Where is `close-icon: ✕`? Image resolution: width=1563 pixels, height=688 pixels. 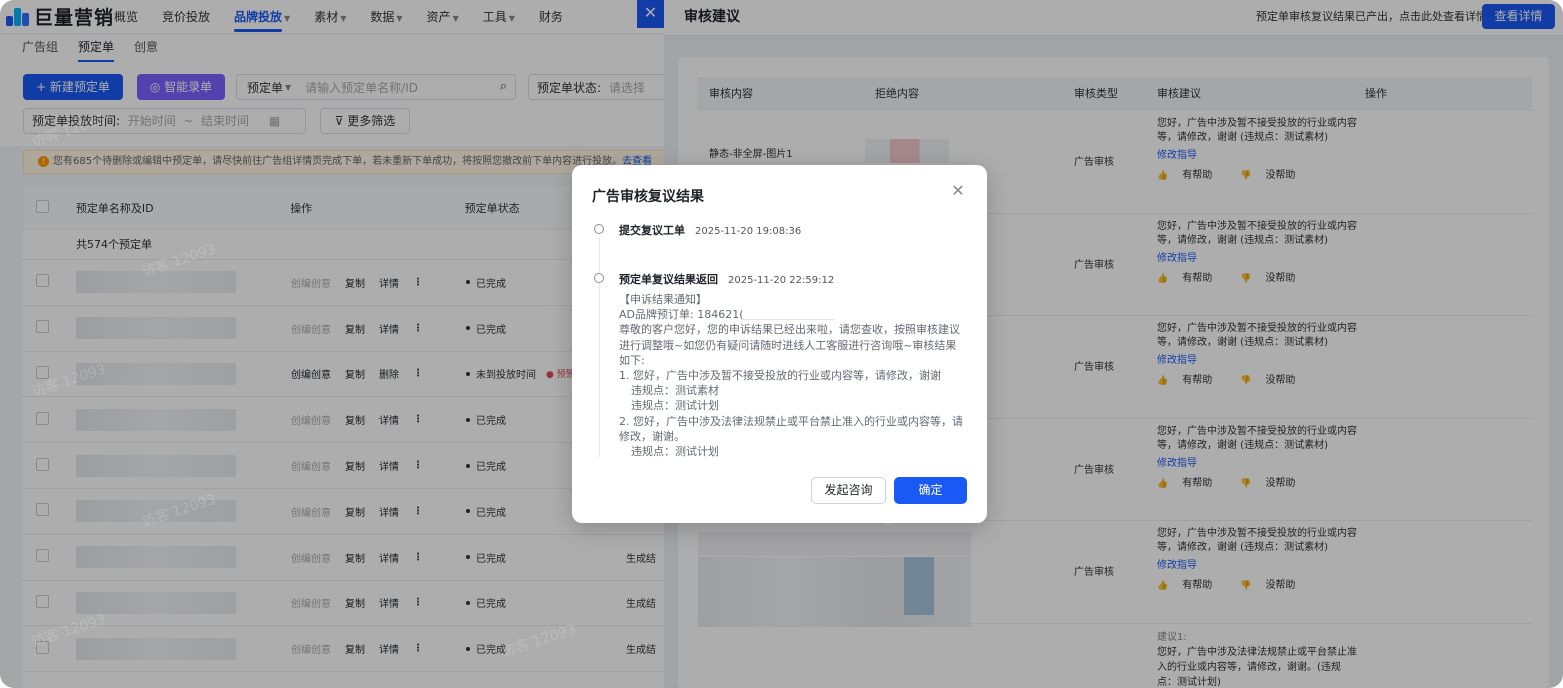 close-icon: ✕ is located at coordinates (958, 191).